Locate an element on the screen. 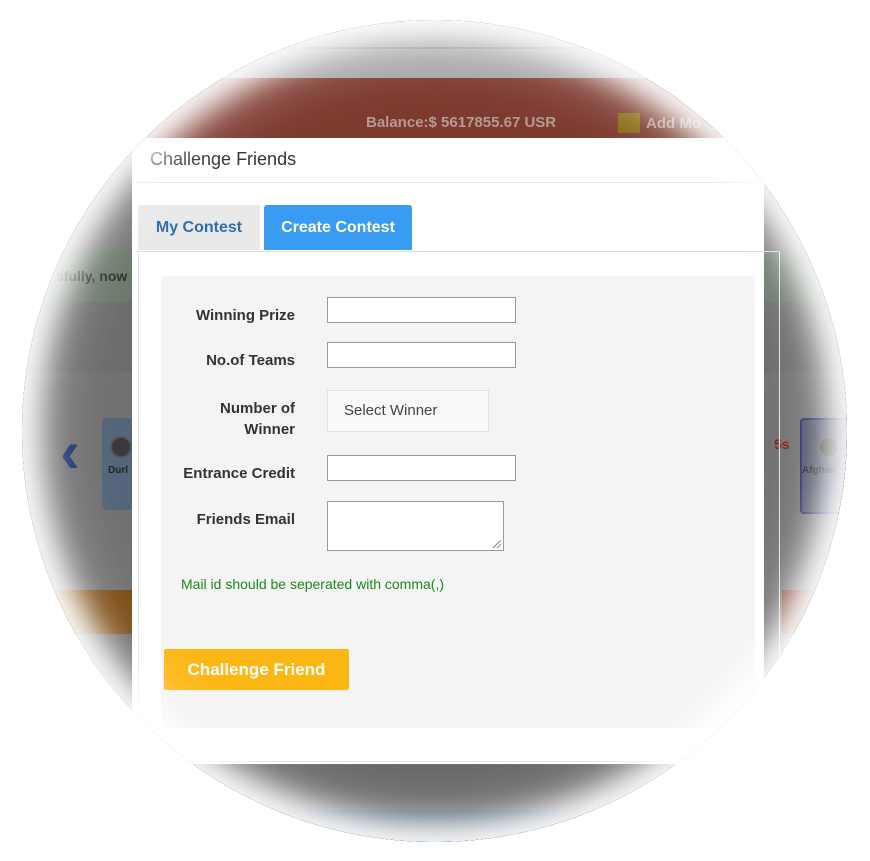 The image size is (870, 861). teams-input is located at coordinates (421, 355).